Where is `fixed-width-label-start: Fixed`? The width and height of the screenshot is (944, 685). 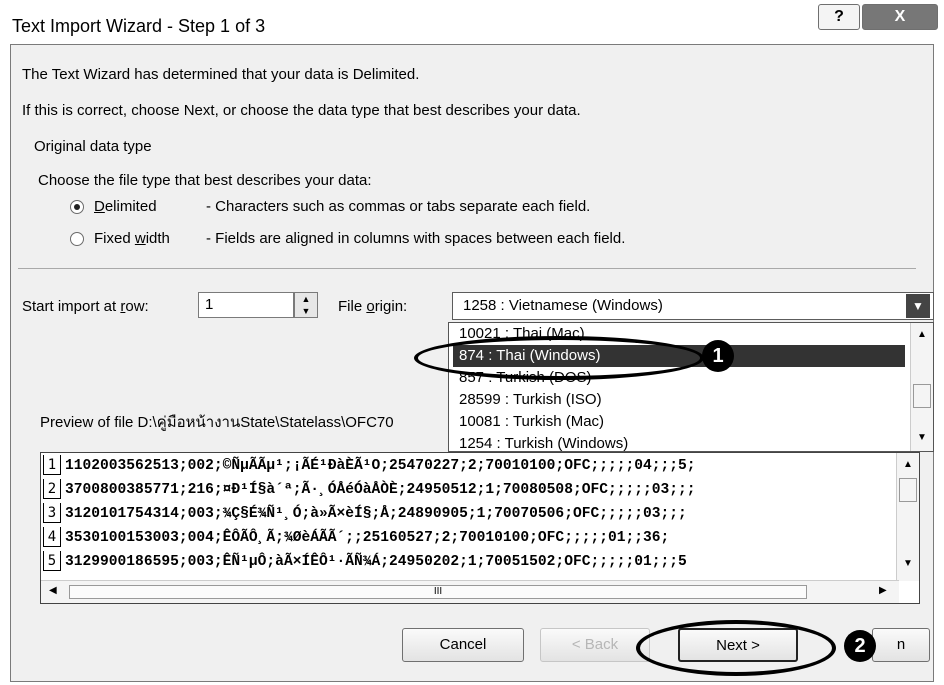
fixed-width-label-start: Fixed is located at coordinates (114, 238).